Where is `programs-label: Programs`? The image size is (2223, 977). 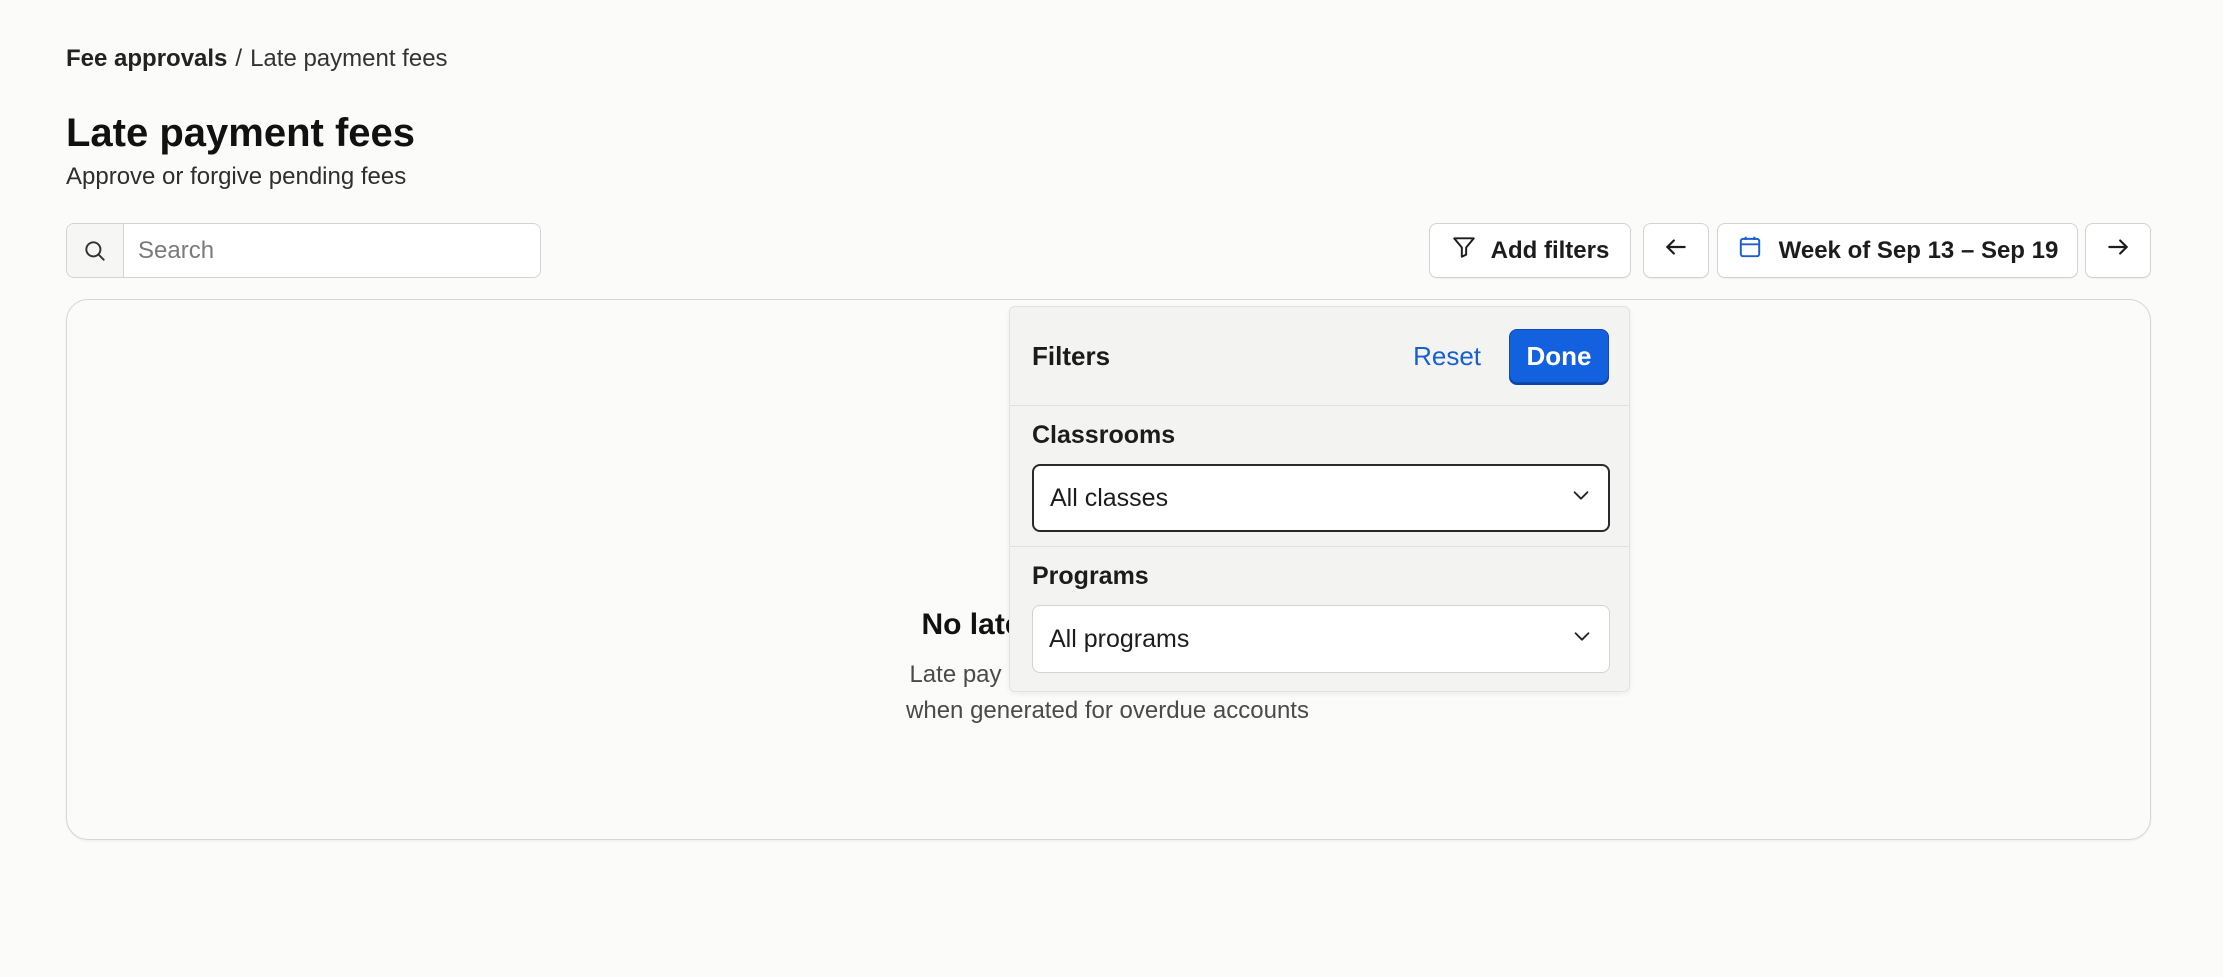 programs-label: Programs is located at coordinates (1090, 576).